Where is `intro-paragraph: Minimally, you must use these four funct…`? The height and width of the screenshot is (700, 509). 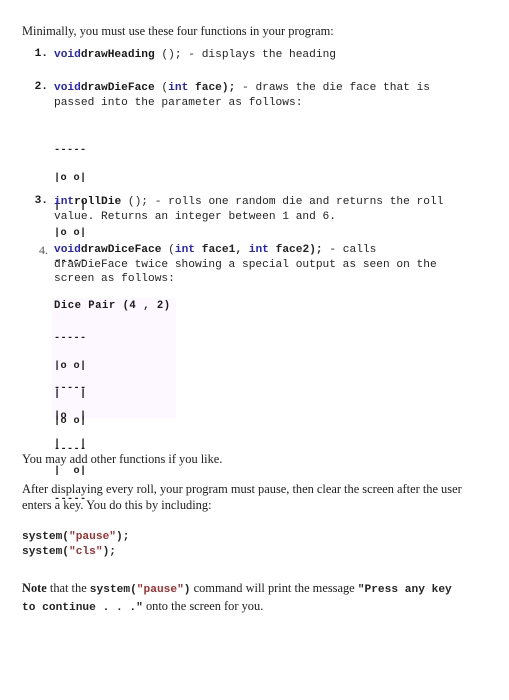 intro-paragraph: Minimally, you must use these four funct… is located at coordinates (178, 31).